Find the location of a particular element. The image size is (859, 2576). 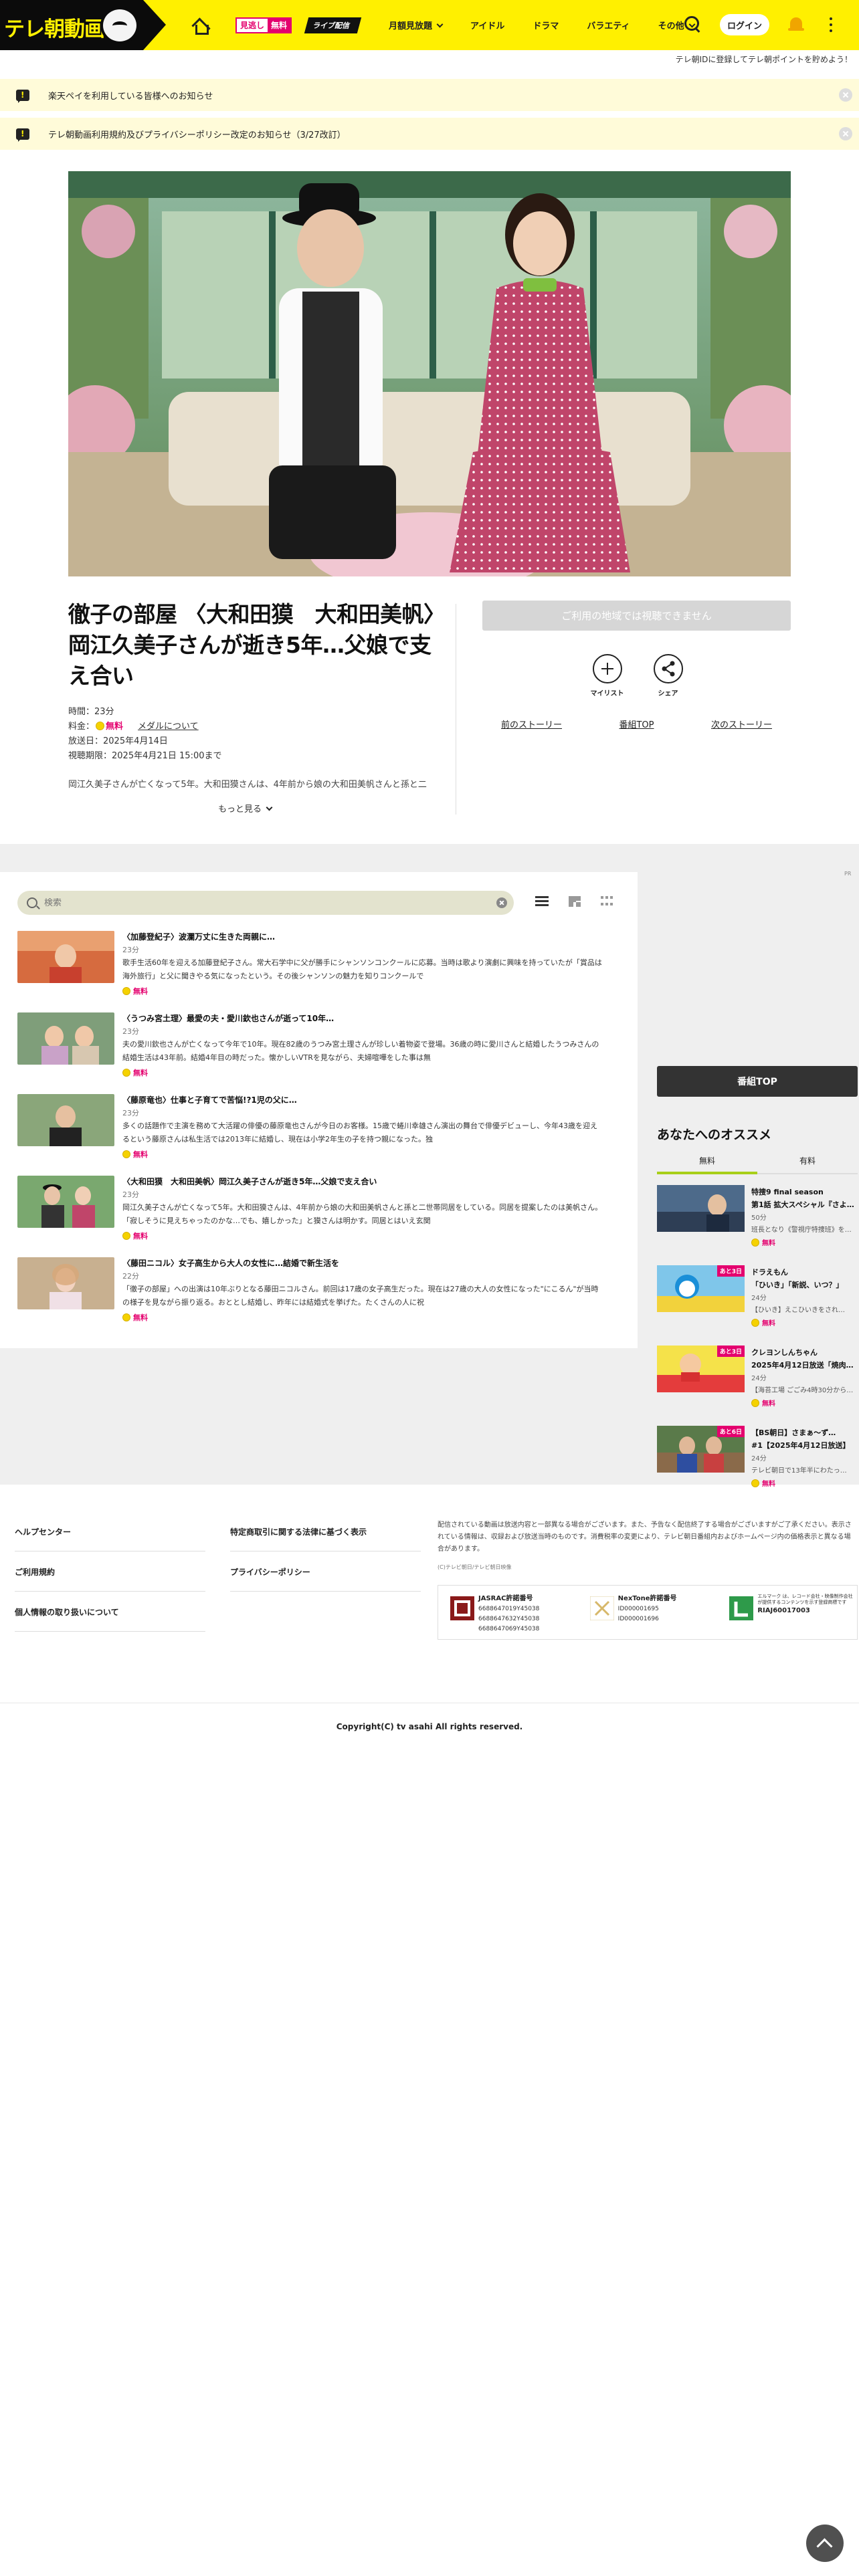

nav-subscription: 月額見放題 is located at coordinates (416, 25).